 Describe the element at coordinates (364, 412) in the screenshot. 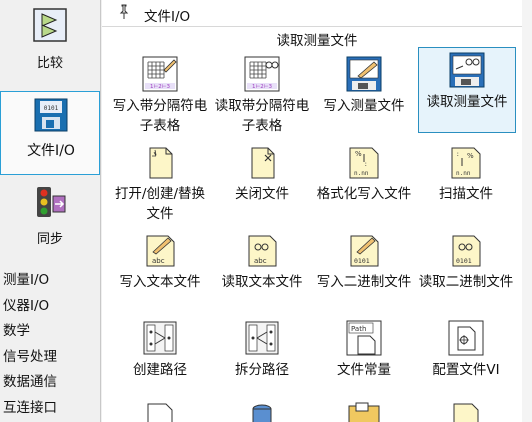

I see `folder-icon` at that location.